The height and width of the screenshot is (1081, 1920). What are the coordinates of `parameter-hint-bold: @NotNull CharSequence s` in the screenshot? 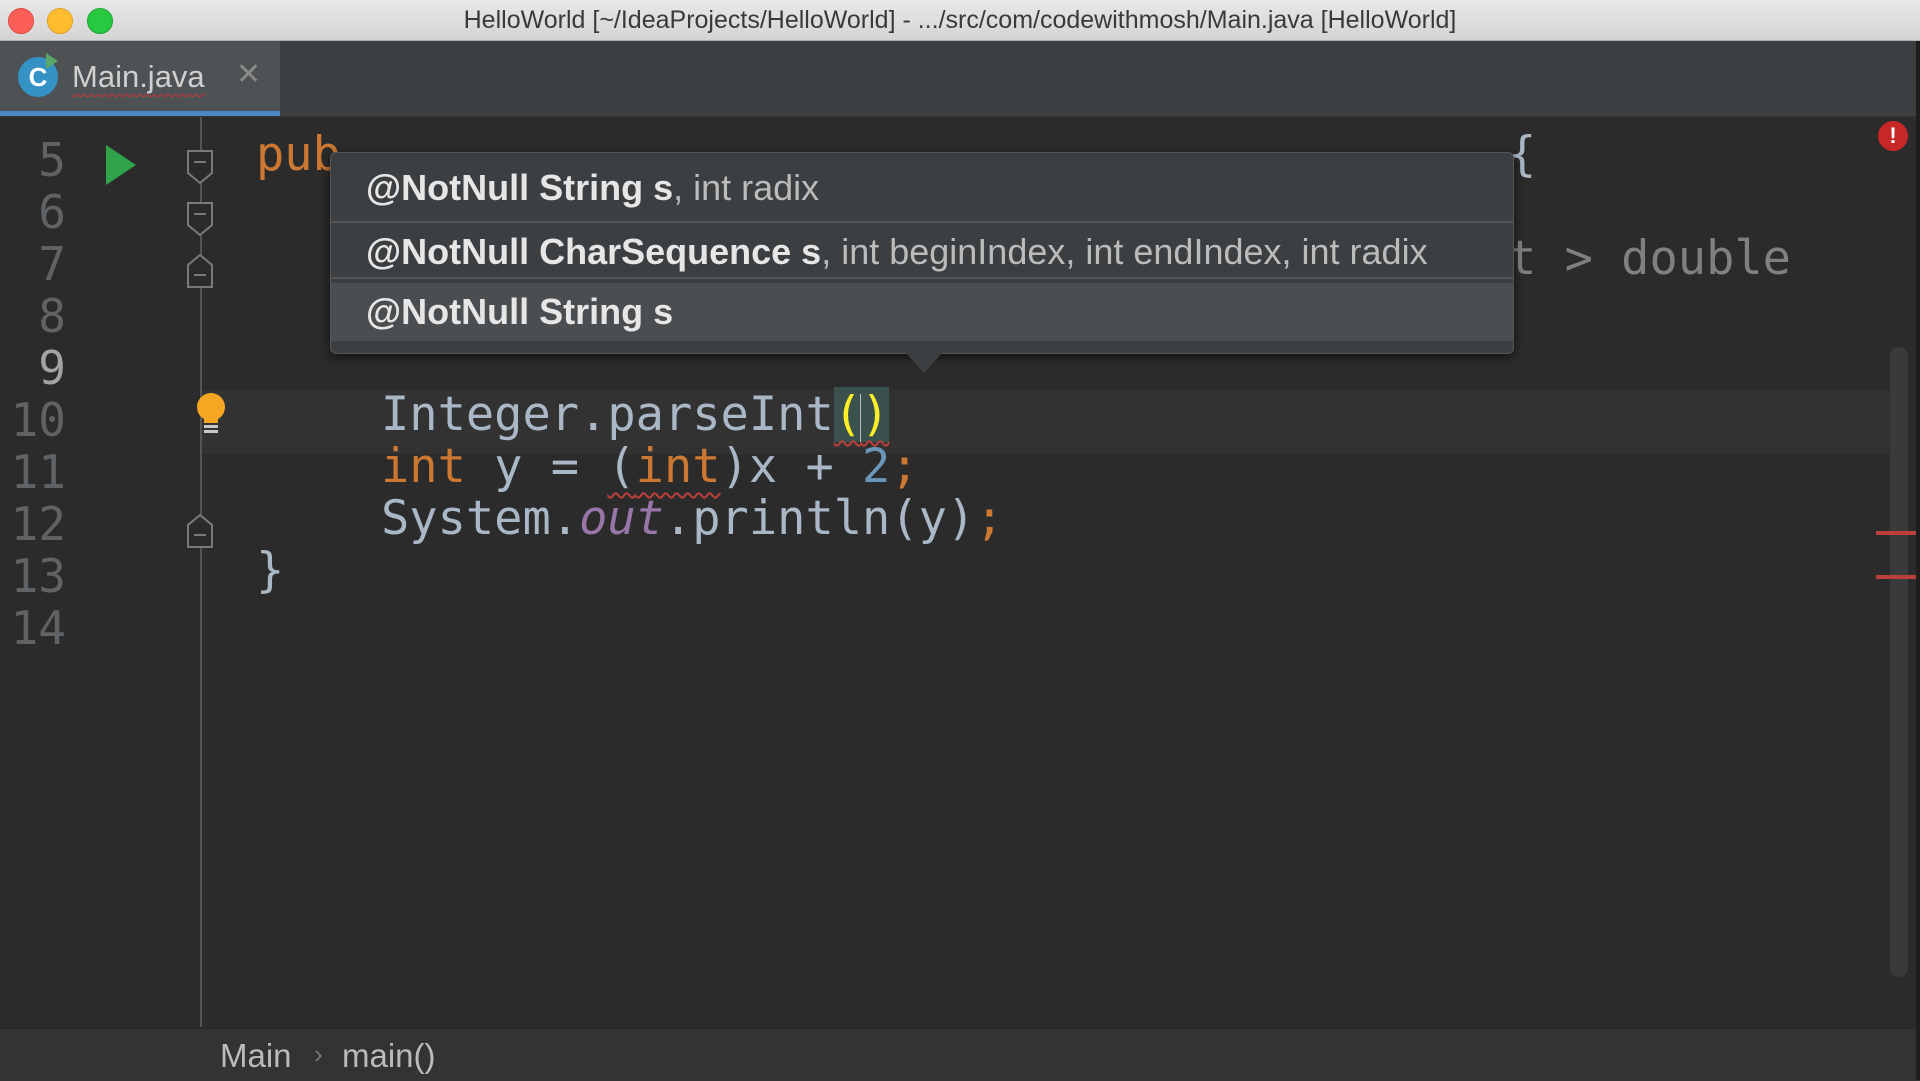 It's located at (594, 251).